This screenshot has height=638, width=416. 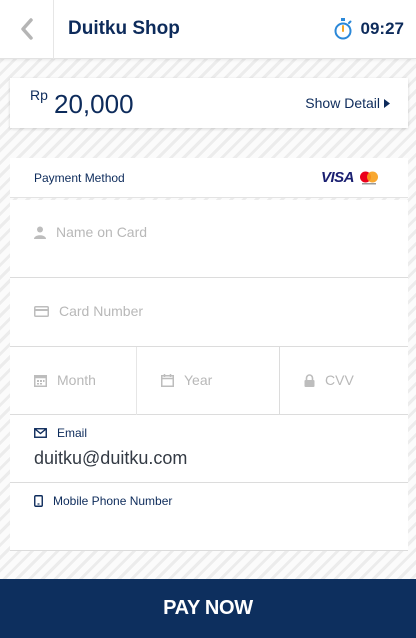 I want to click on expiry-month-field: Month, so click(x=73, y=381).